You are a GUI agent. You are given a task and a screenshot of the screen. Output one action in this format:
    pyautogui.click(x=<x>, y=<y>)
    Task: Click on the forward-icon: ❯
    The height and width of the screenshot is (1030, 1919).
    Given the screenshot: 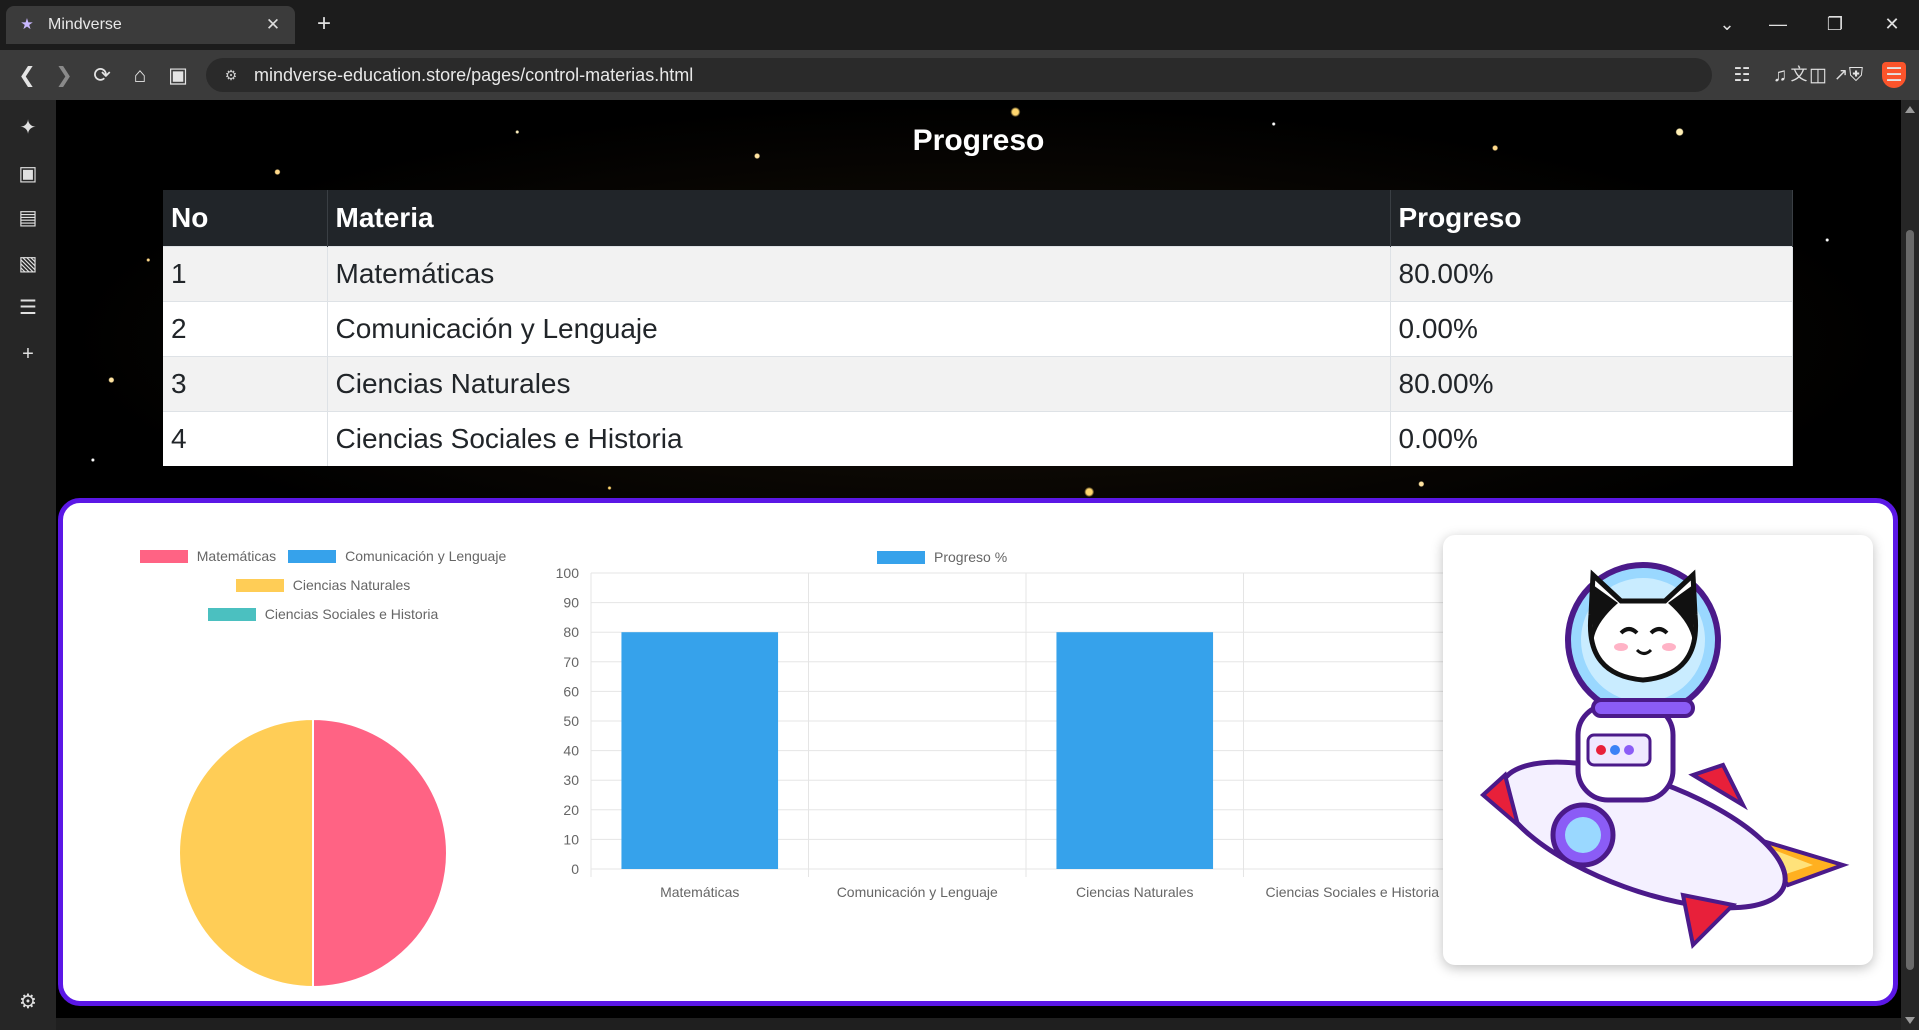 What is the action you would take?
    pyautogui.click(x=64, y=76)
    